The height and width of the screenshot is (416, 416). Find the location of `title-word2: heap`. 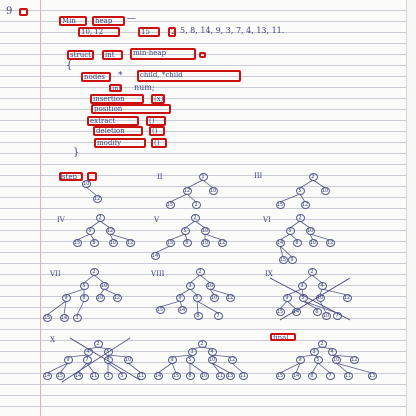

title-word2: heap is located at coordinates (108, 21).